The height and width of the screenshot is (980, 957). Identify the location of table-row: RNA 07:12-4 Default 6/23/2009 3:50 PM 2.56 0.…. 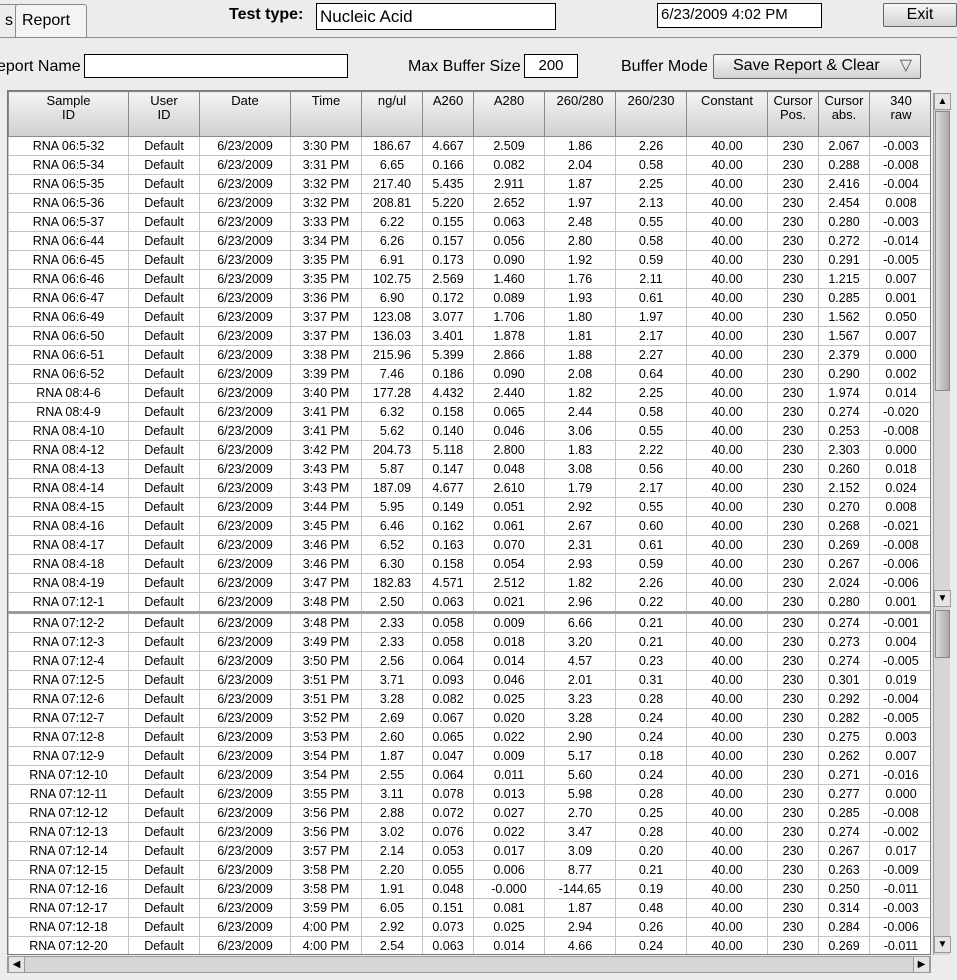
(469, 661).